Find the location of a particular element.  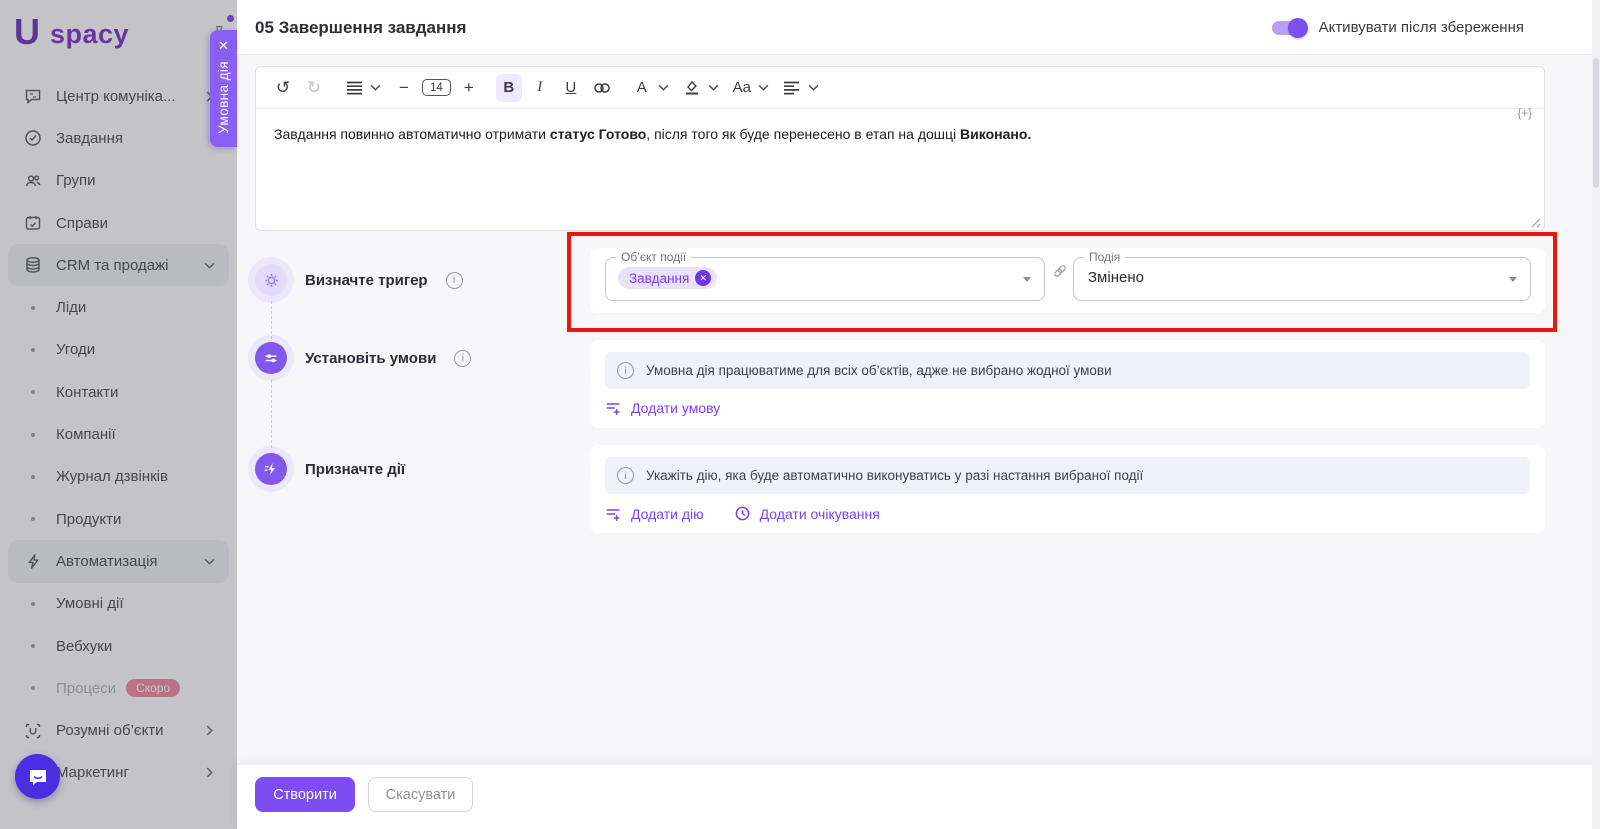

field-value: Змінено is located at coordinates (1116, 277).